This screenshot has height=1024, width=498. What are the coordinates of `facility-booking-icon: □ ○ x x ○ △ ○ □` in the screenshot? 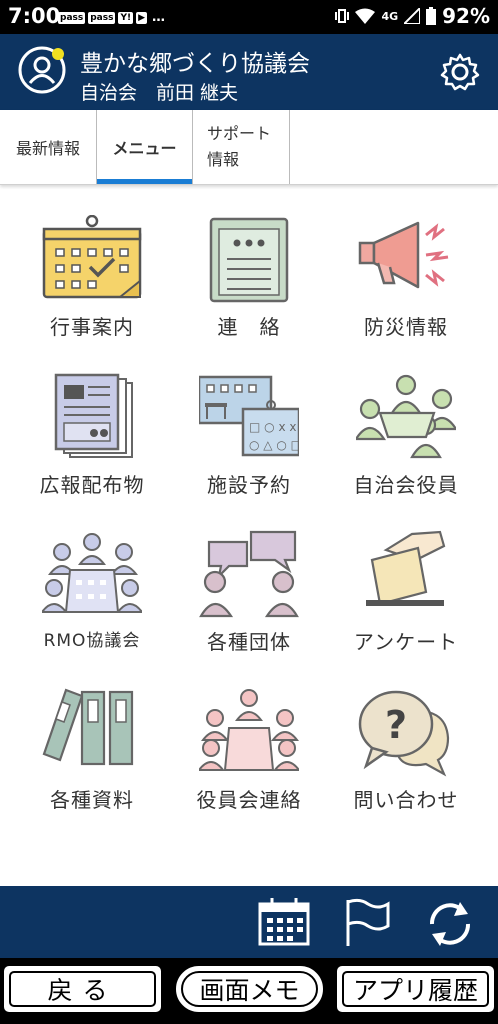 It's located at (249, 416).